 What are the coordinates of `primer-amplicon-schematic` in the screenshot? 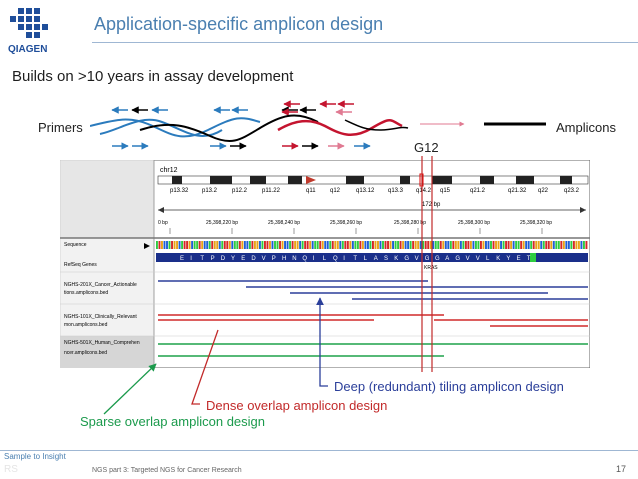 It's located at (318, 125).